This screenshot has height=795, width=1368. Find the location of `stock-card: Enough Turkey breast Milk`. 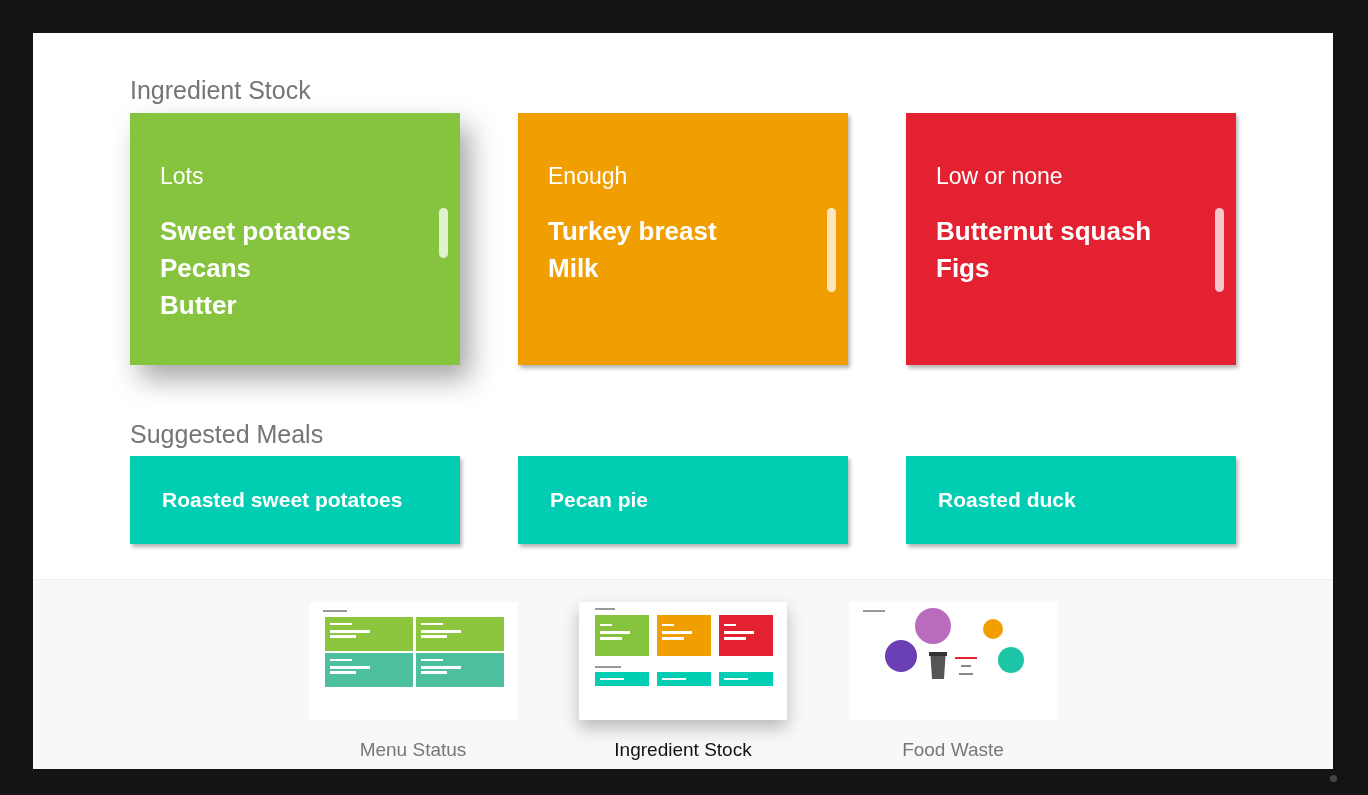

stock-card: Enough Turkey breast Milk is located at coordinates (683, 238).